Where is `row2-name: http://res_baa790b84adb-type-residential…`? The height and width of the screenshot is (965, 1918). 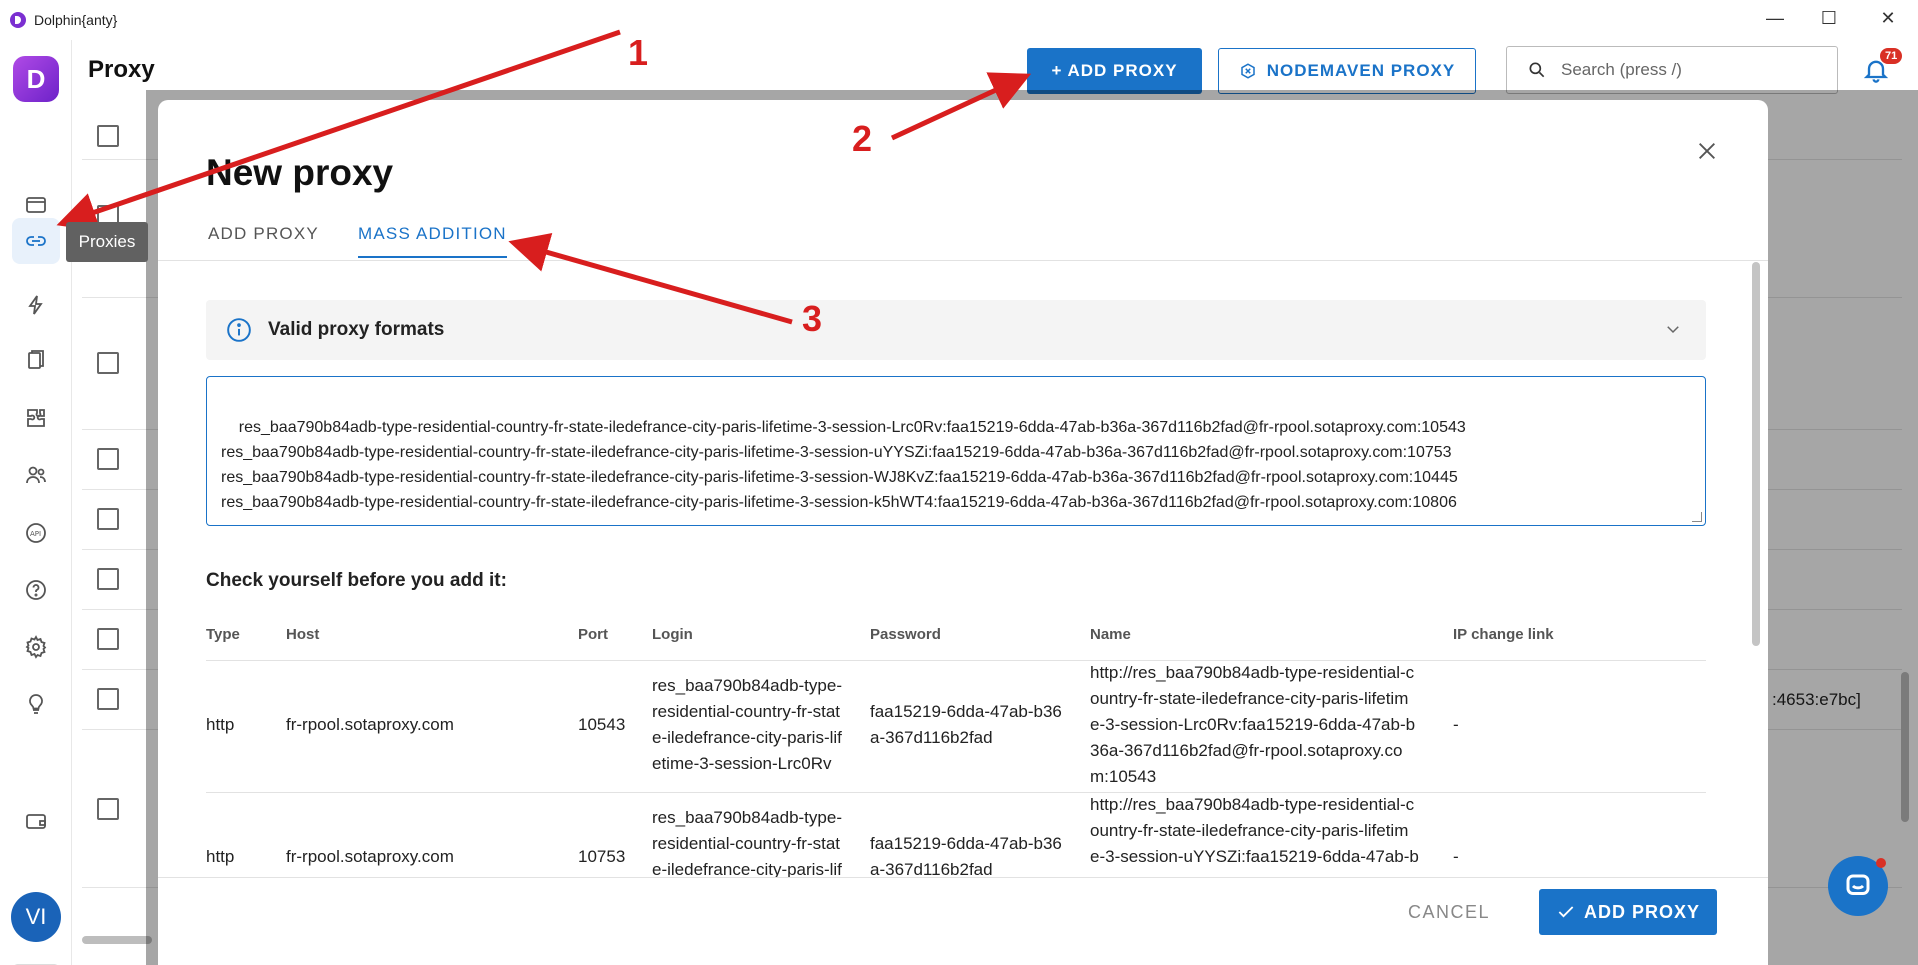
row2-name: http://res_baa790b84adb-type-residential… is located at coordinates (1254, 830).